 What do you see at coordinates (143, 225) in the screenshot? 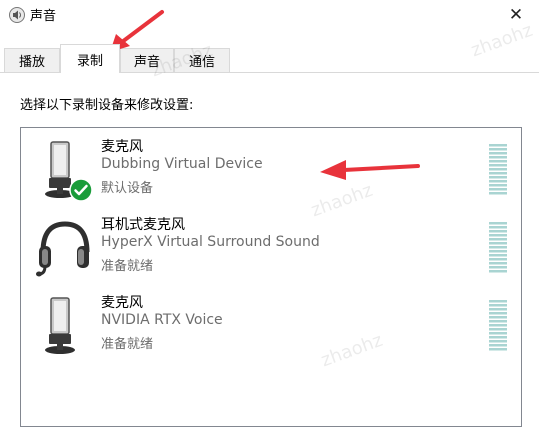
I see `device-name: 耳机式麦克风` at bounding box center [143, 225].